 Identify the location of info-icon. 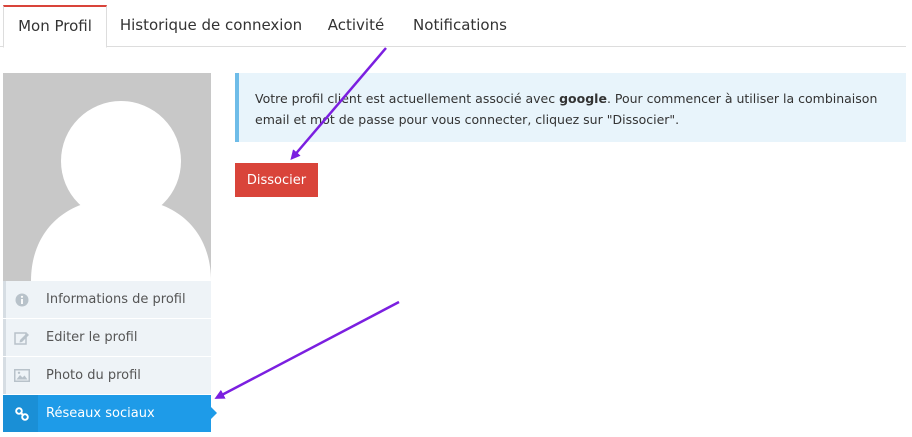
(20, 299).